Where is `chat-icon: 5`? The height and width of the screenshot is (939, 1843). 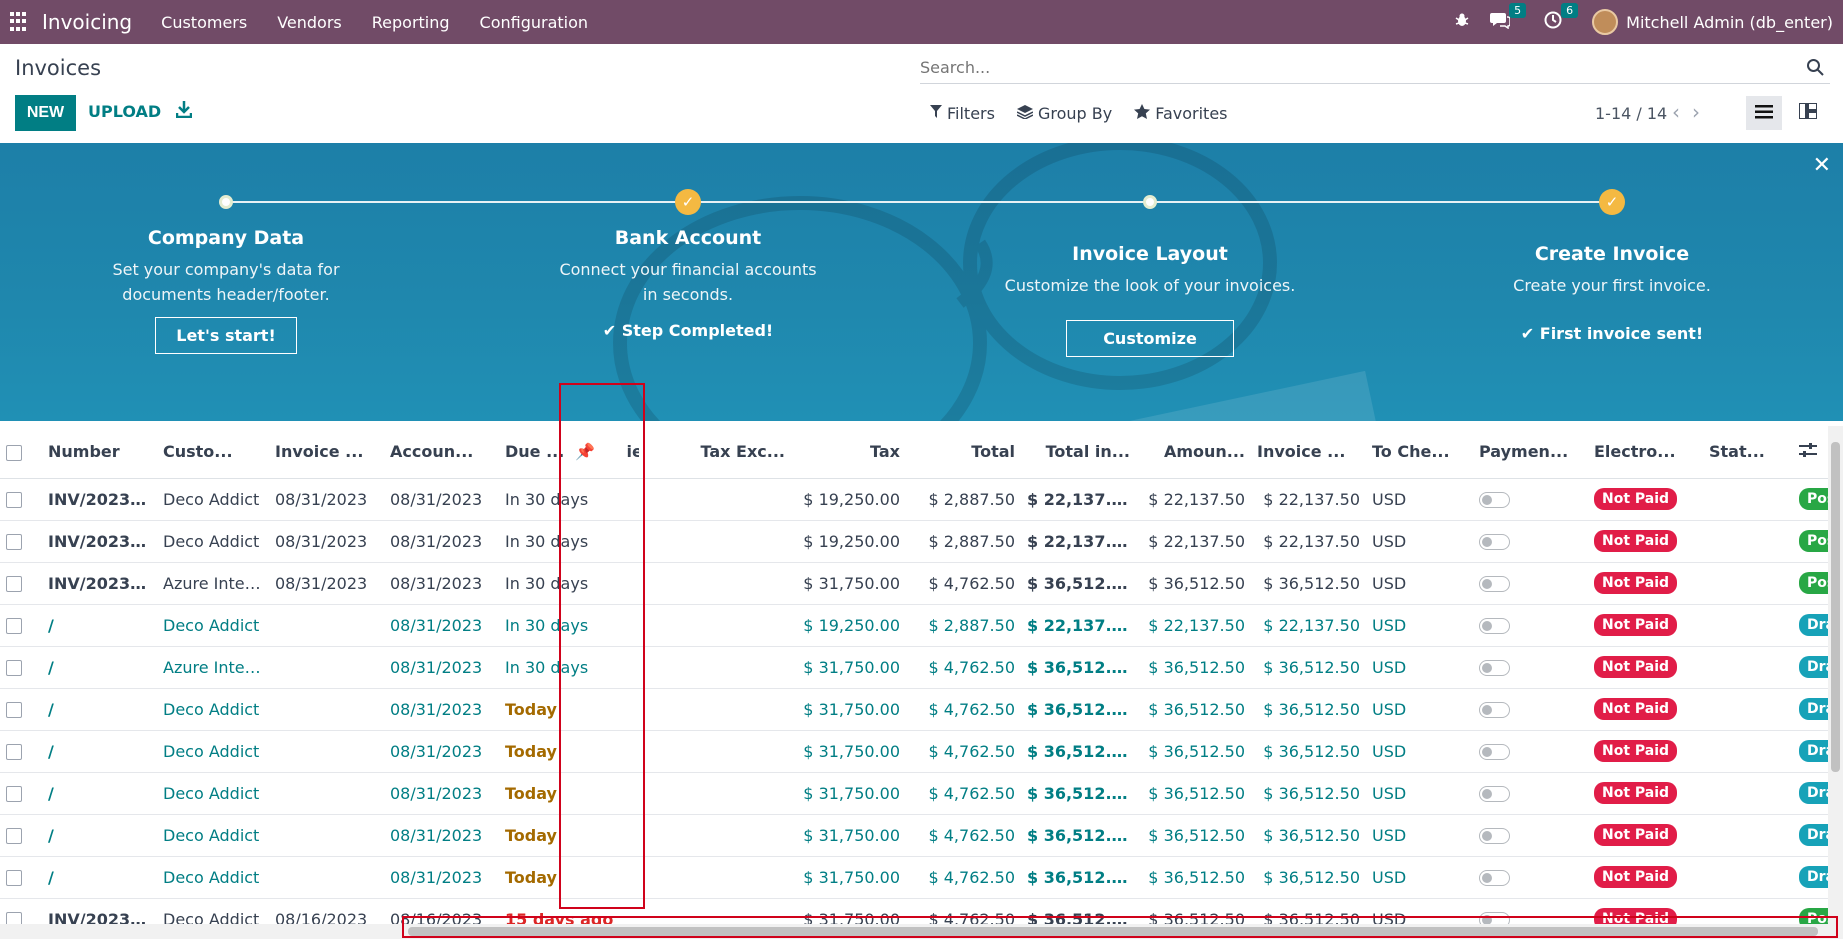
chat-icon: 5 is located at coordinates (1508, 18).